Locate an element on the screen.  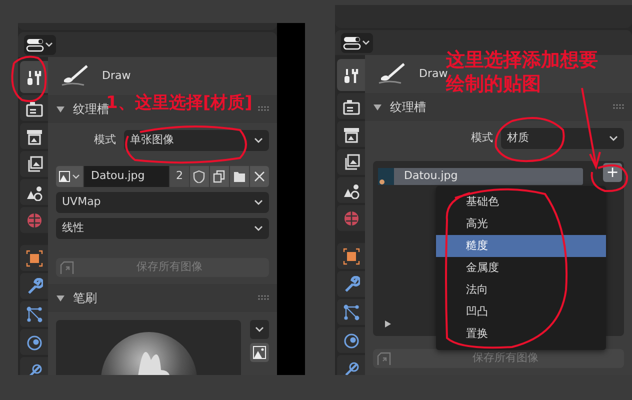
mode-dropdown: 单张图像 is located at coordinates (196, 140).